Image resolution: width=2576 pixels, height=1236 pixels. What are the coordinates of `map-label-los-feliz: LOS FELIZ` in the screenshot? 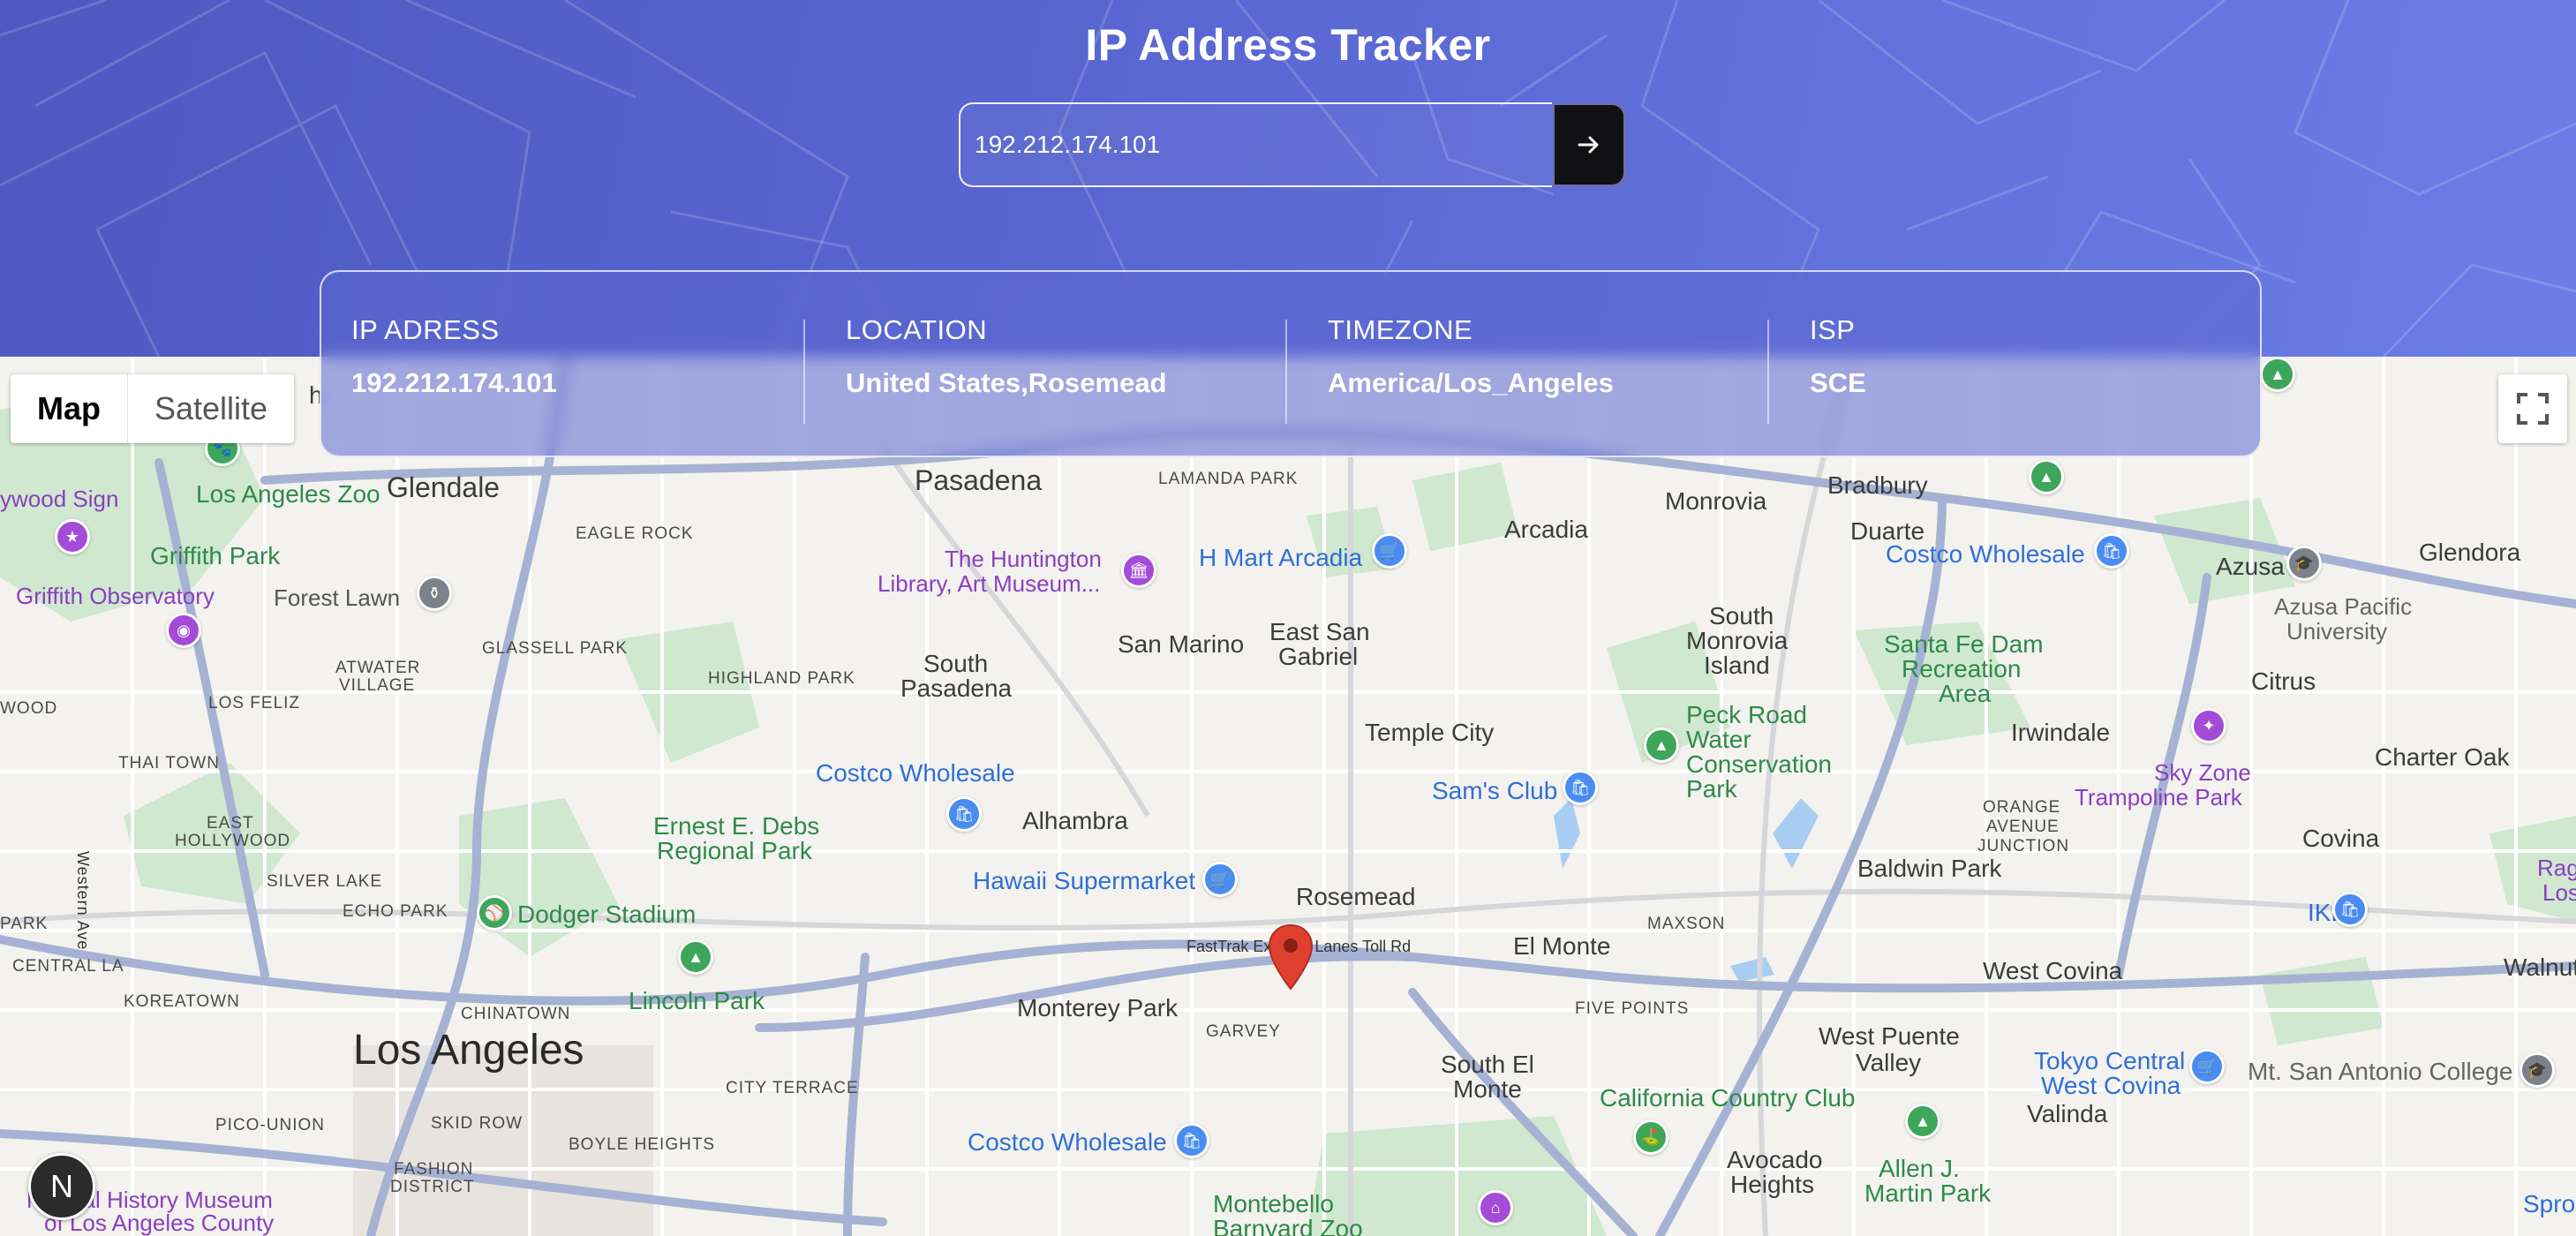 It's located at (255, 703).